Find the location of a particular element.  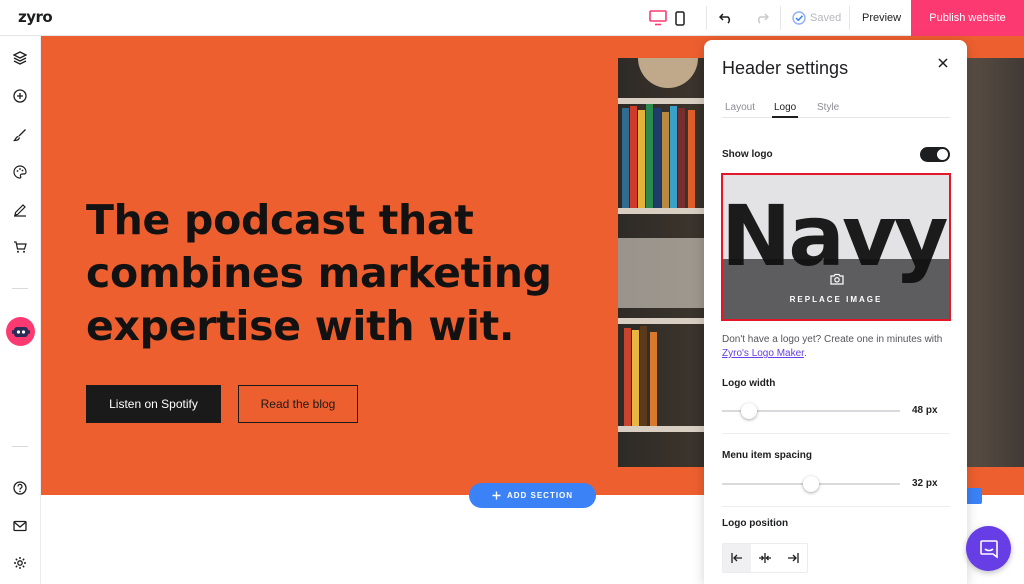

tab-logo: Logo is located at coordinates (785, 110).